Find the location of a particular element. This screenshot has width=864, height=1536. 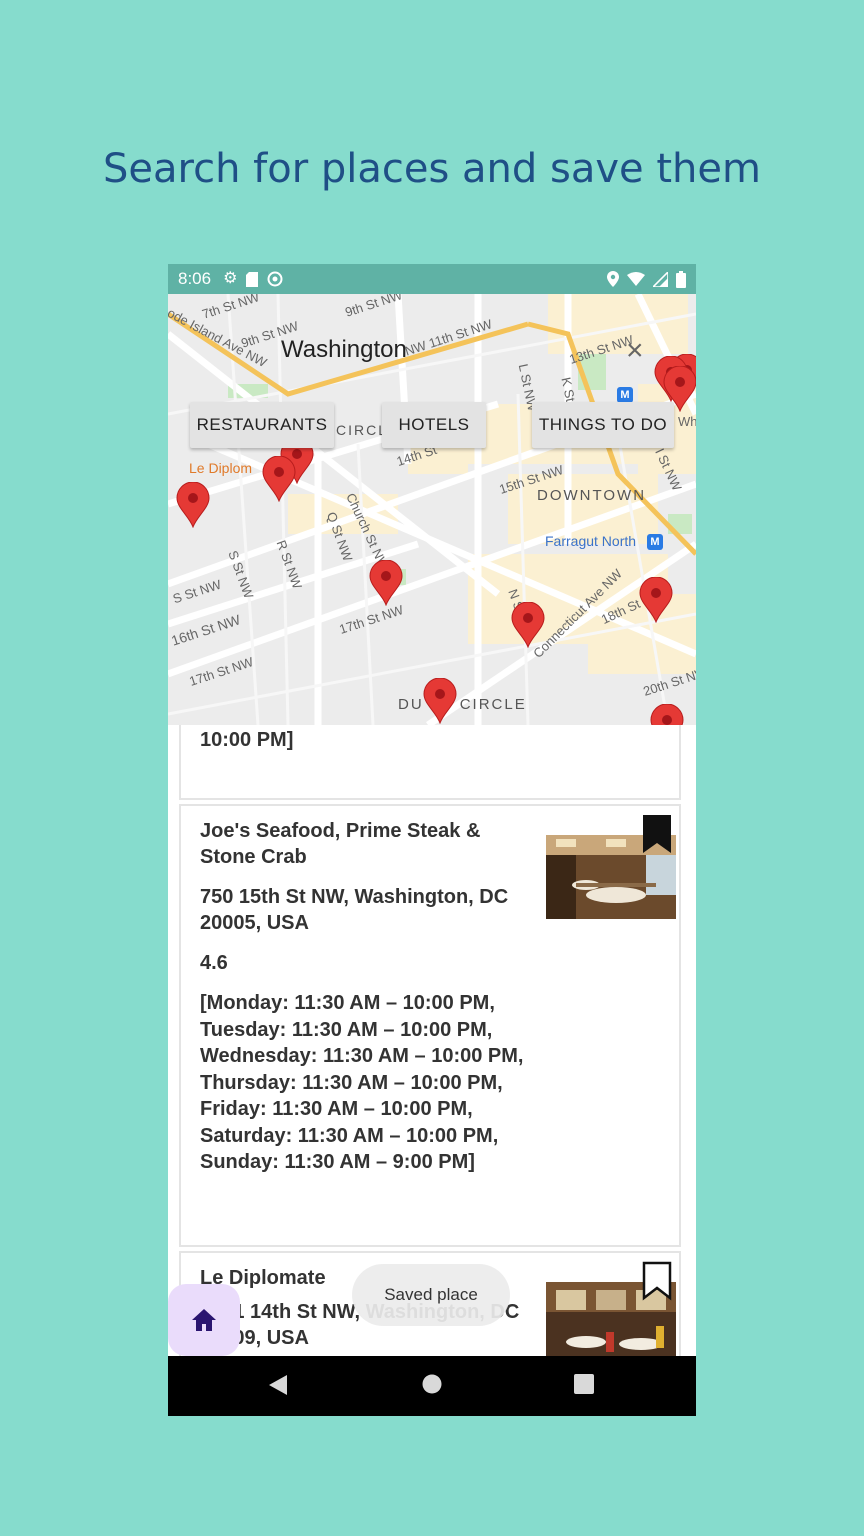

cell-signal-icon is located at coordinates (660, 279).